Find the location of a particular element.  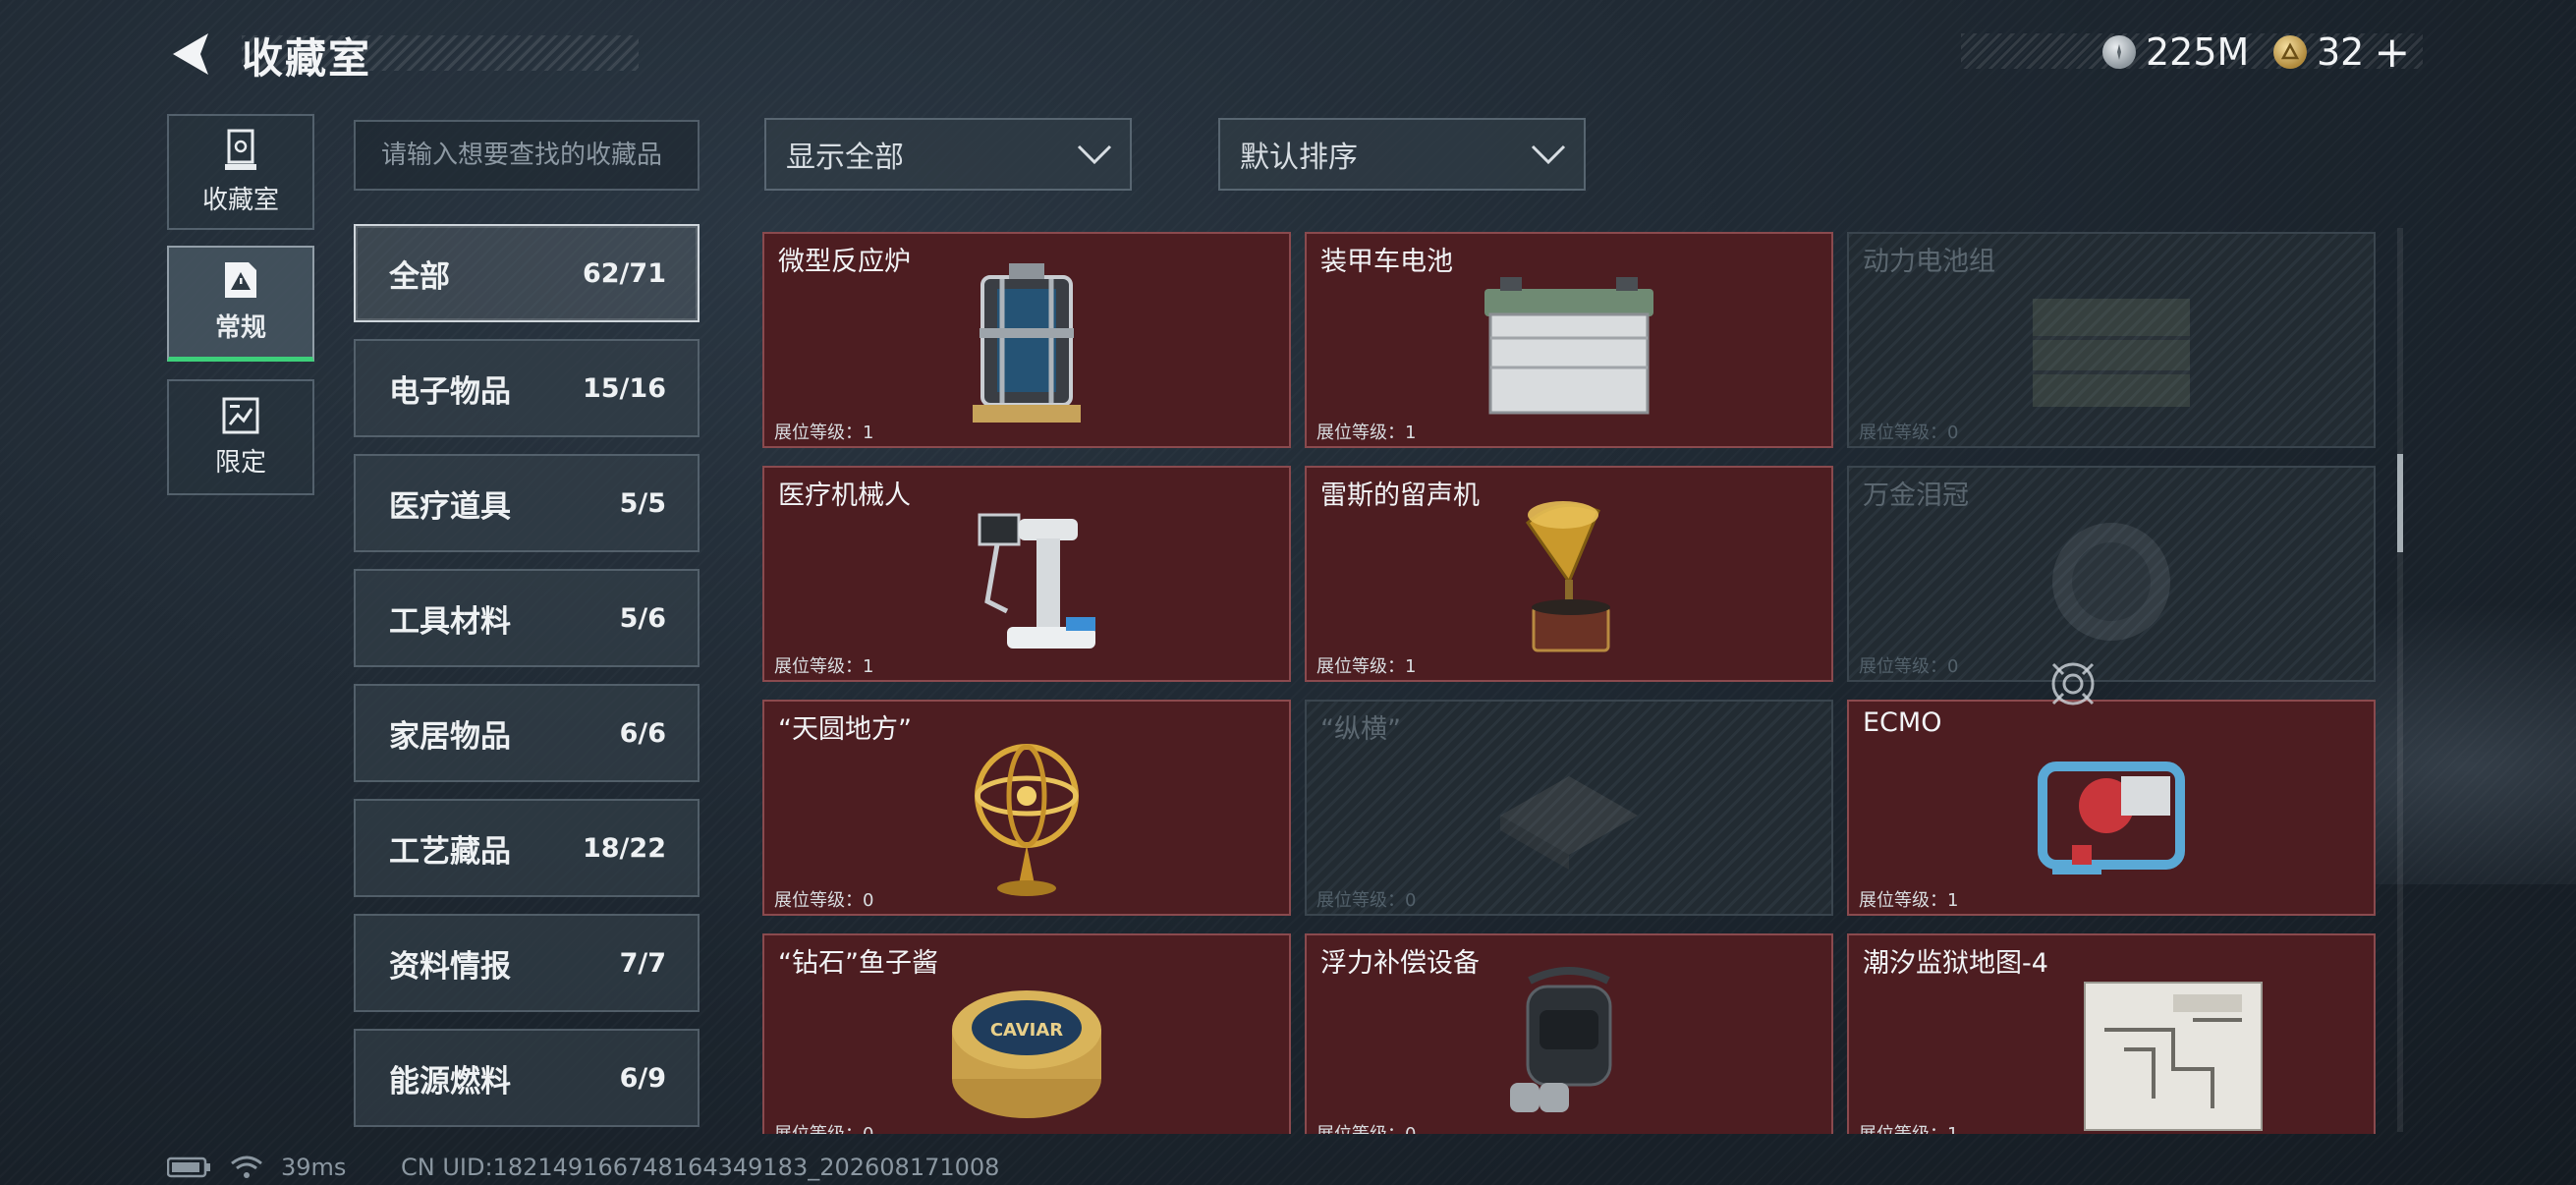

category-crafts: 工艺藏品 18/22 is located at coordinates (527, 848).